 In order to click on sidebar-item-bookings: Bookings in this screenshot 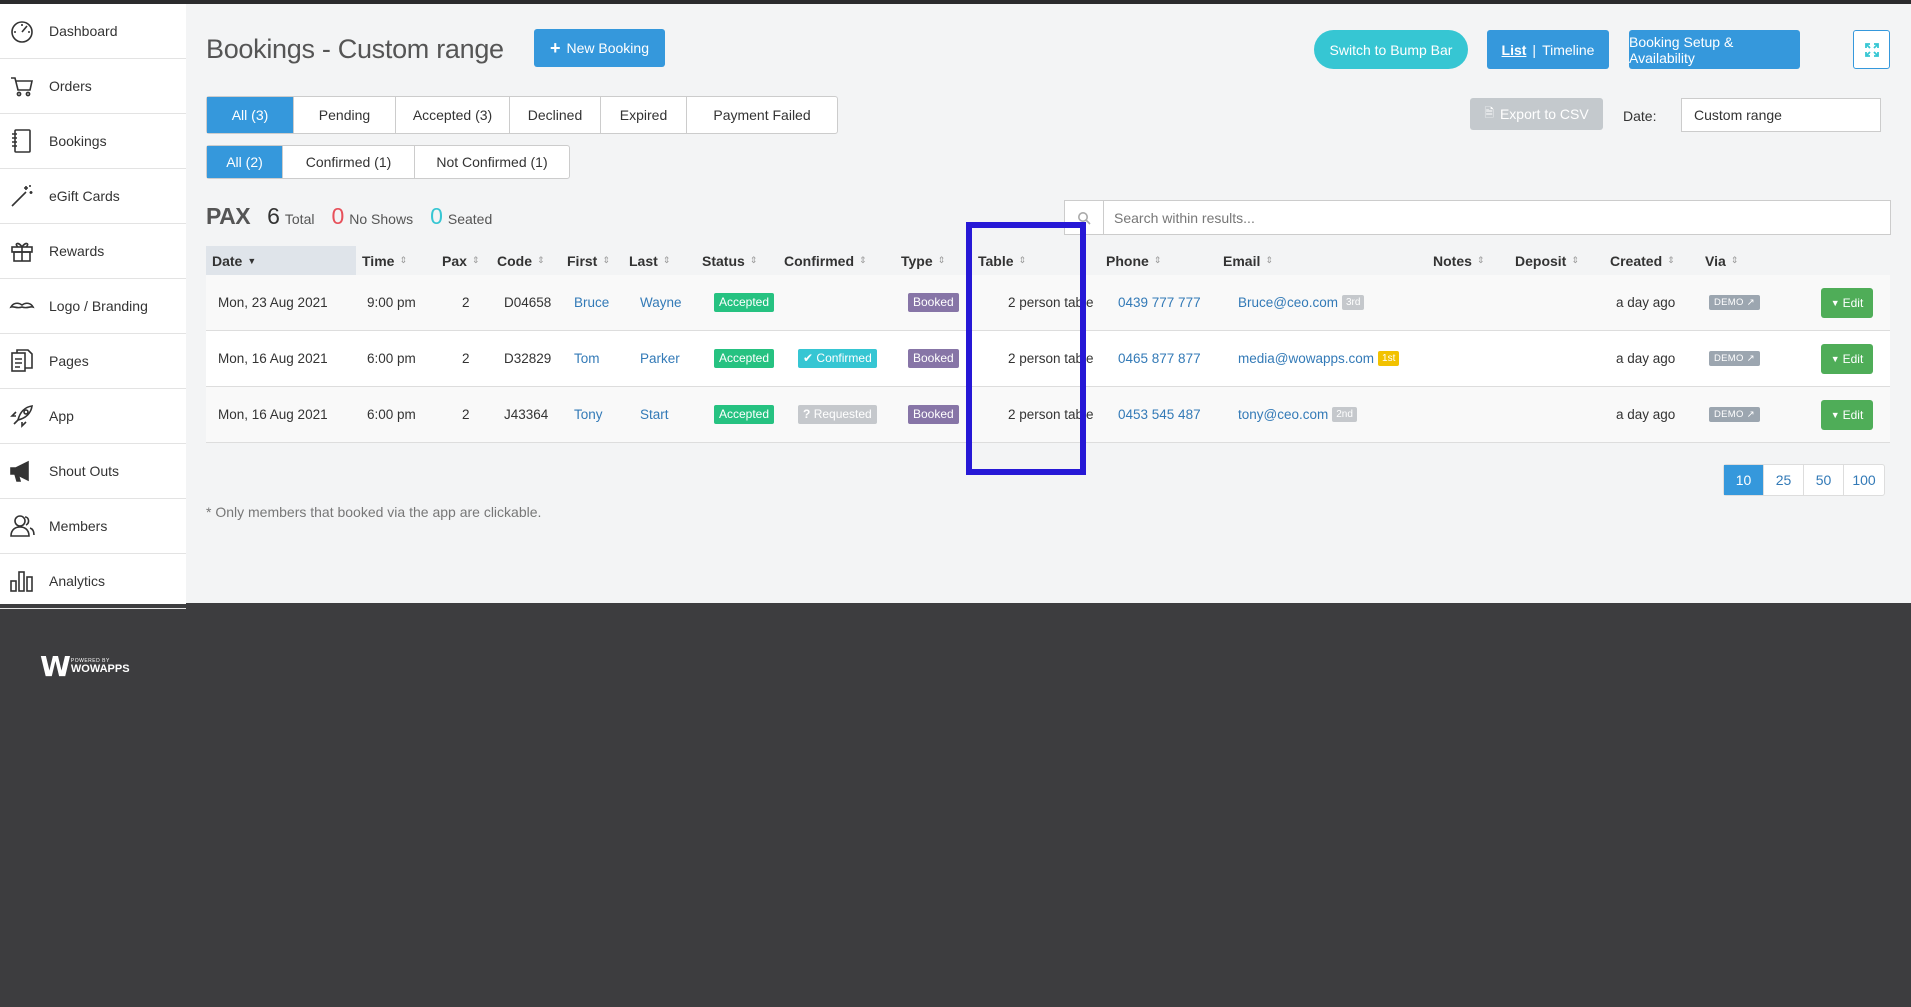, I will do `click(93, 141)`.